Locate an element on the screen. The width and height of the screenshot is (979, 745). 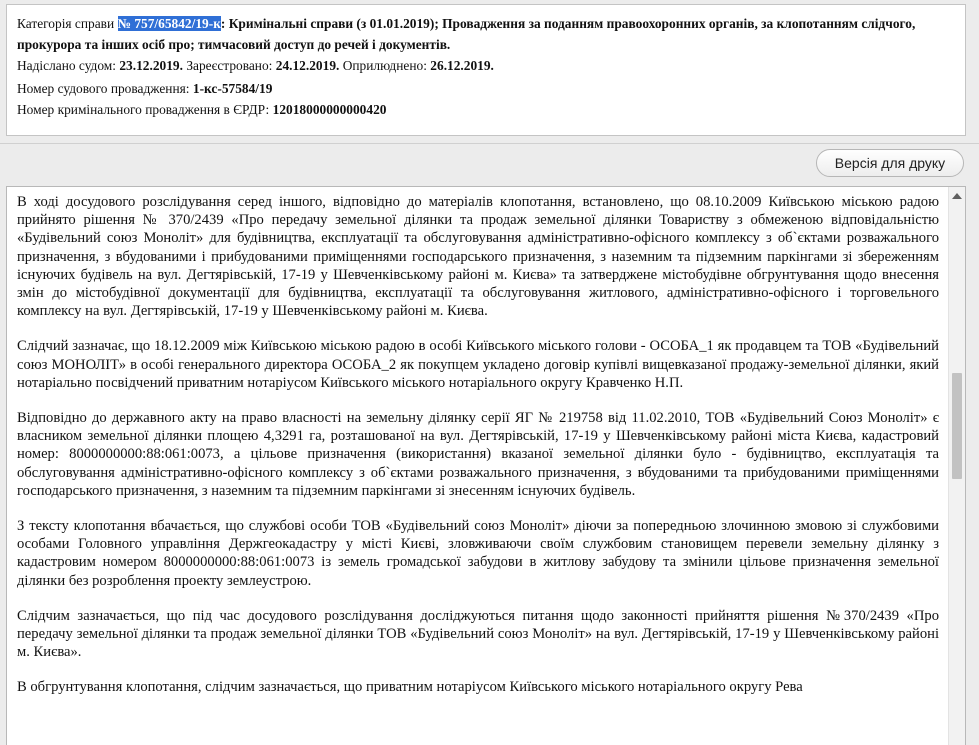
published-date: 26.12.2019. is located at coordinates (462, 65).